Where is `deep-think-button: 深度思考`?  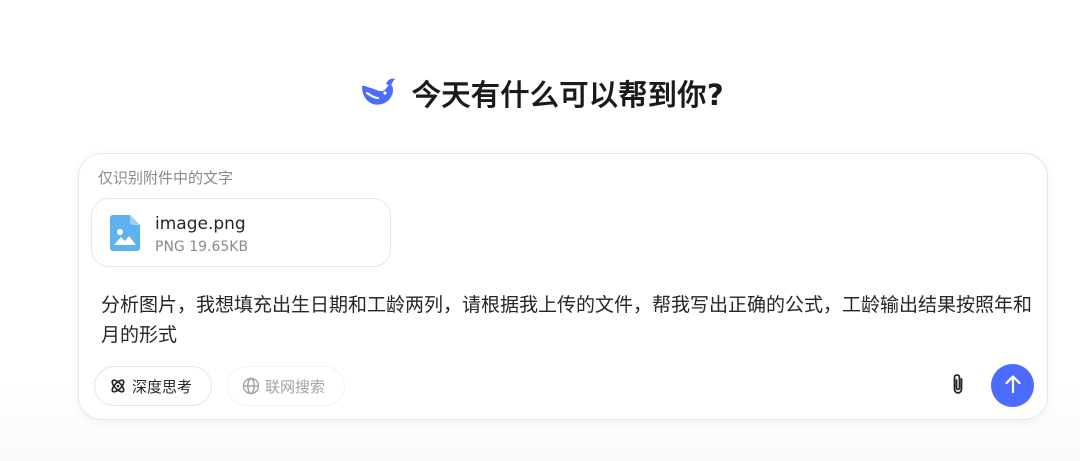 deep-think-button: 深度思考 is located at coordinates (153, 386).